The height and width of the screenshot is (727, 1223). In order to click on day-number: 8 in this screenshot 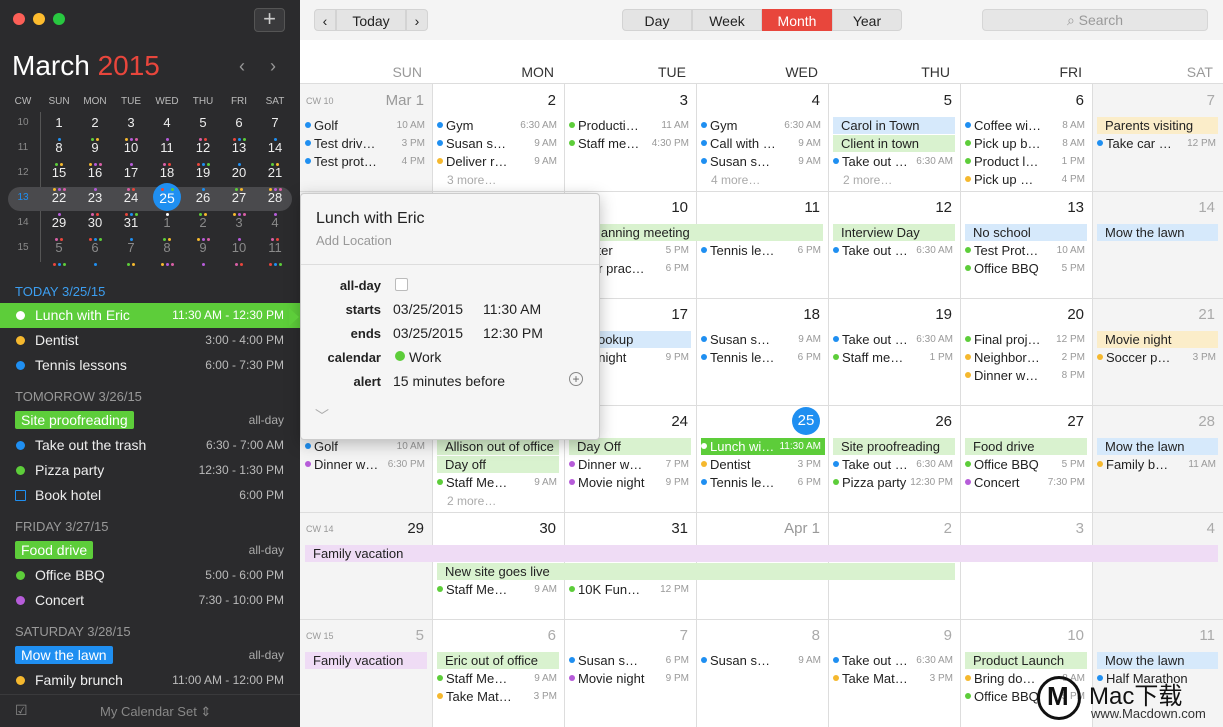, I will do `click(790, 635)`.